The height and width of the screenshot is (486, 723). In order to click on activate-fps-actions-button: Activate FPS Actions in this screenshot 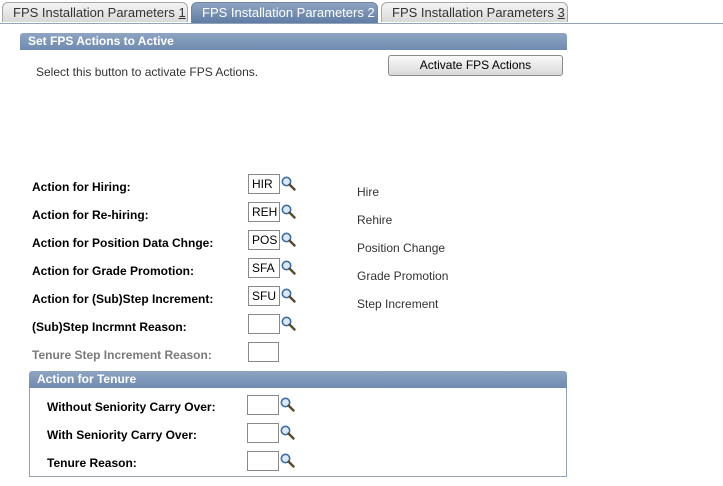, I will do `click(475, 65)`.